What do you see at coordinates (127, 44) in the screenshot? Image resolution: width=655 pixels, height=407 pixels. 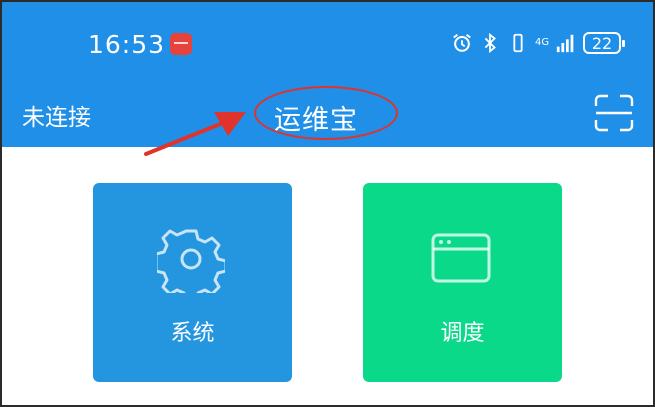 I see `status-time: 16:53` at bounding box center [127, 44].